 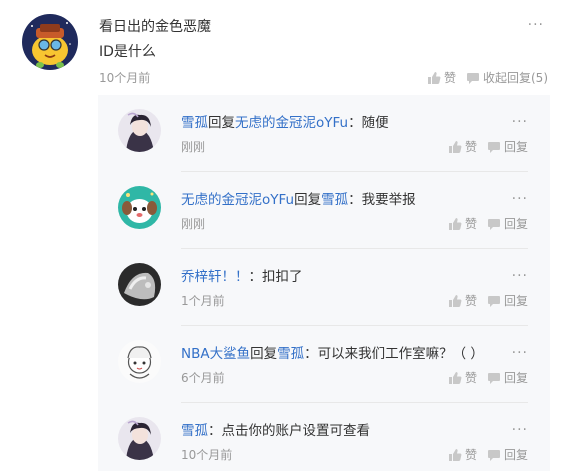 I want to click on reply-user-link: NBA大鲨鱼, so click(x=215, y=354).